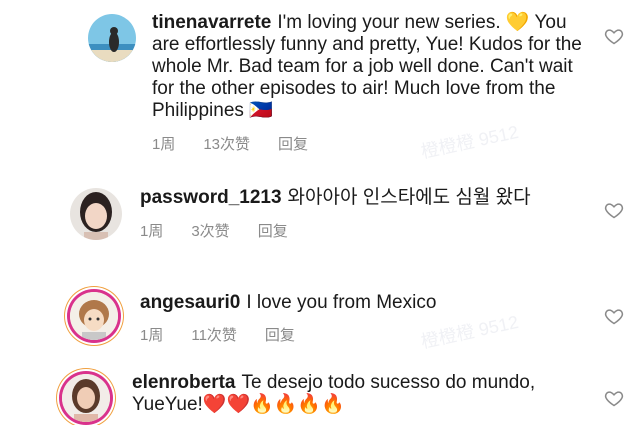 The image size is (640, 425). What do you see at coordinates (190, 302) in the screenshot?
I see `comment-username: angesauri0` at bounding box center [190, 302].